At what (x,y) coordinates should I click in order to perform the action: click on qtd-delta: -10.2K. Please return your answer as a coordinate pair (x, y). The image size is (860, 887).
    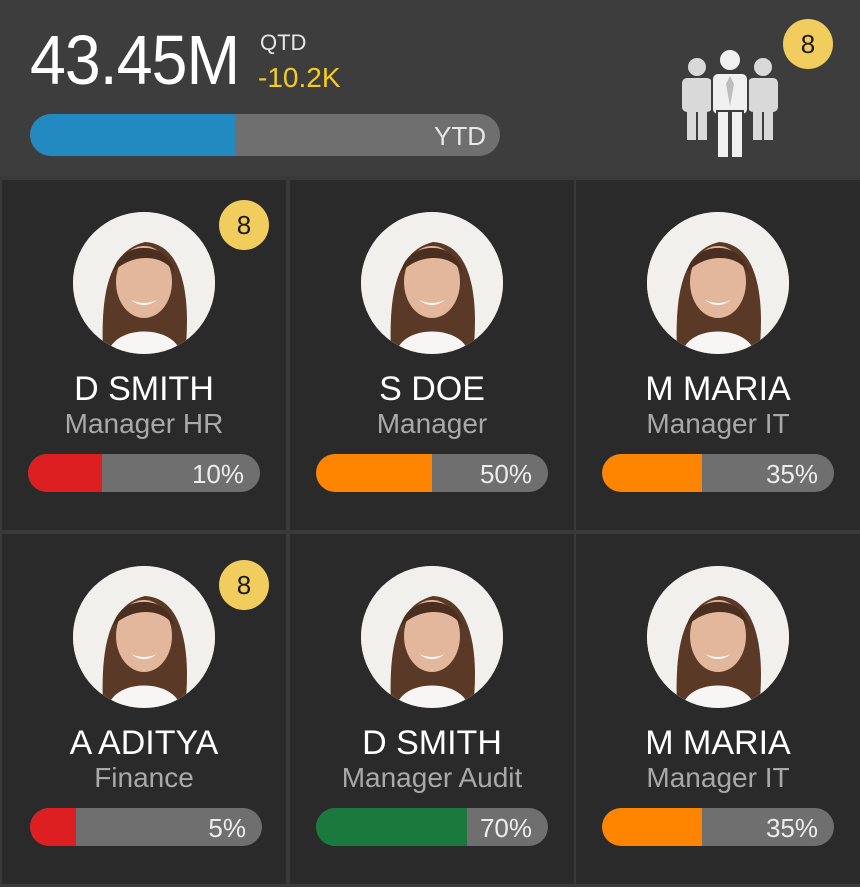
    Looking at the image, I should click on (299, 77).